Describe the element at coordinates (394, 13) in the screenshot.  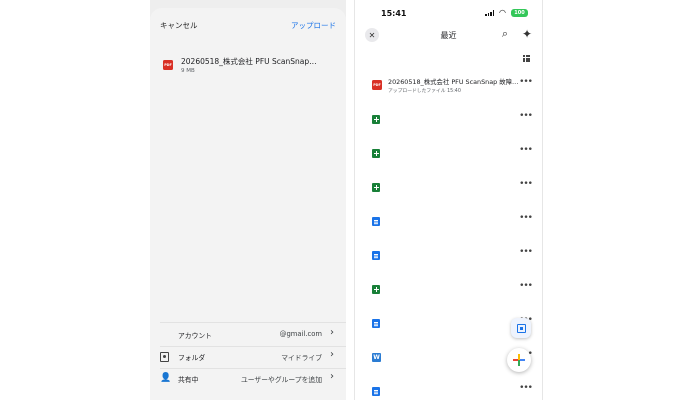
I see `status-time: 15:41` at that location.